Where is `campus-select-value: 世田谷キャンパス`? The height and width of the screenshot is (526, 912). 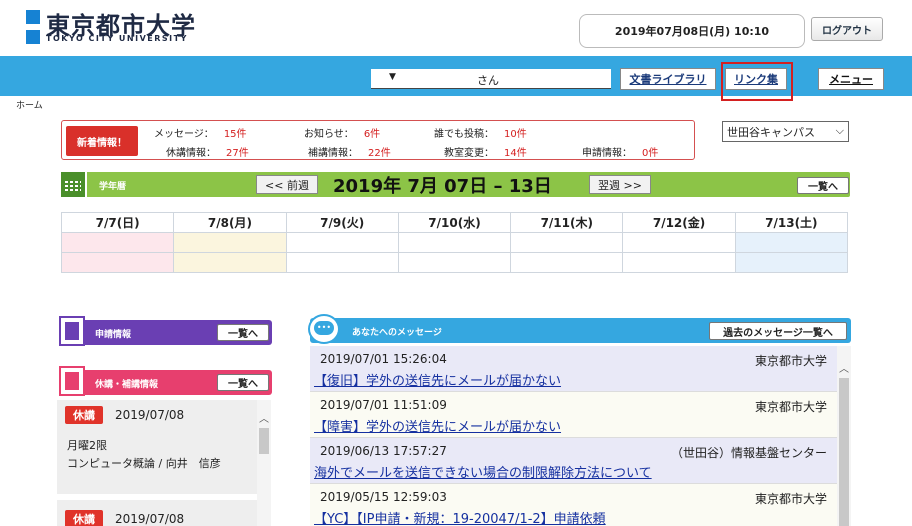
campus-select-value: 世田谷キャンパス is located at coordinates (771, 132).